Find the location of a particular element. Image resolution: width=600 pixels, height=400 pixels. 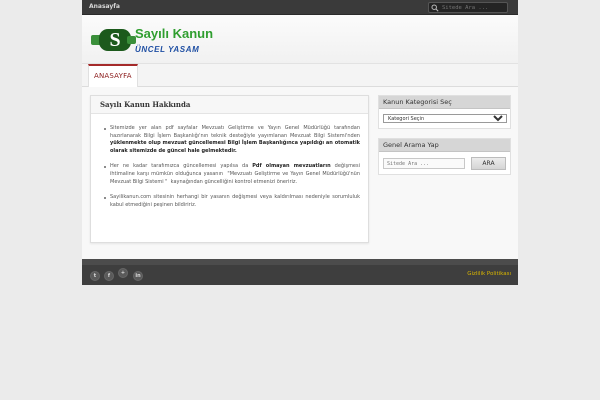

site-logo: S Sayılı Kanun ÜNCEL YASAM is located at coordinates (156, 40).